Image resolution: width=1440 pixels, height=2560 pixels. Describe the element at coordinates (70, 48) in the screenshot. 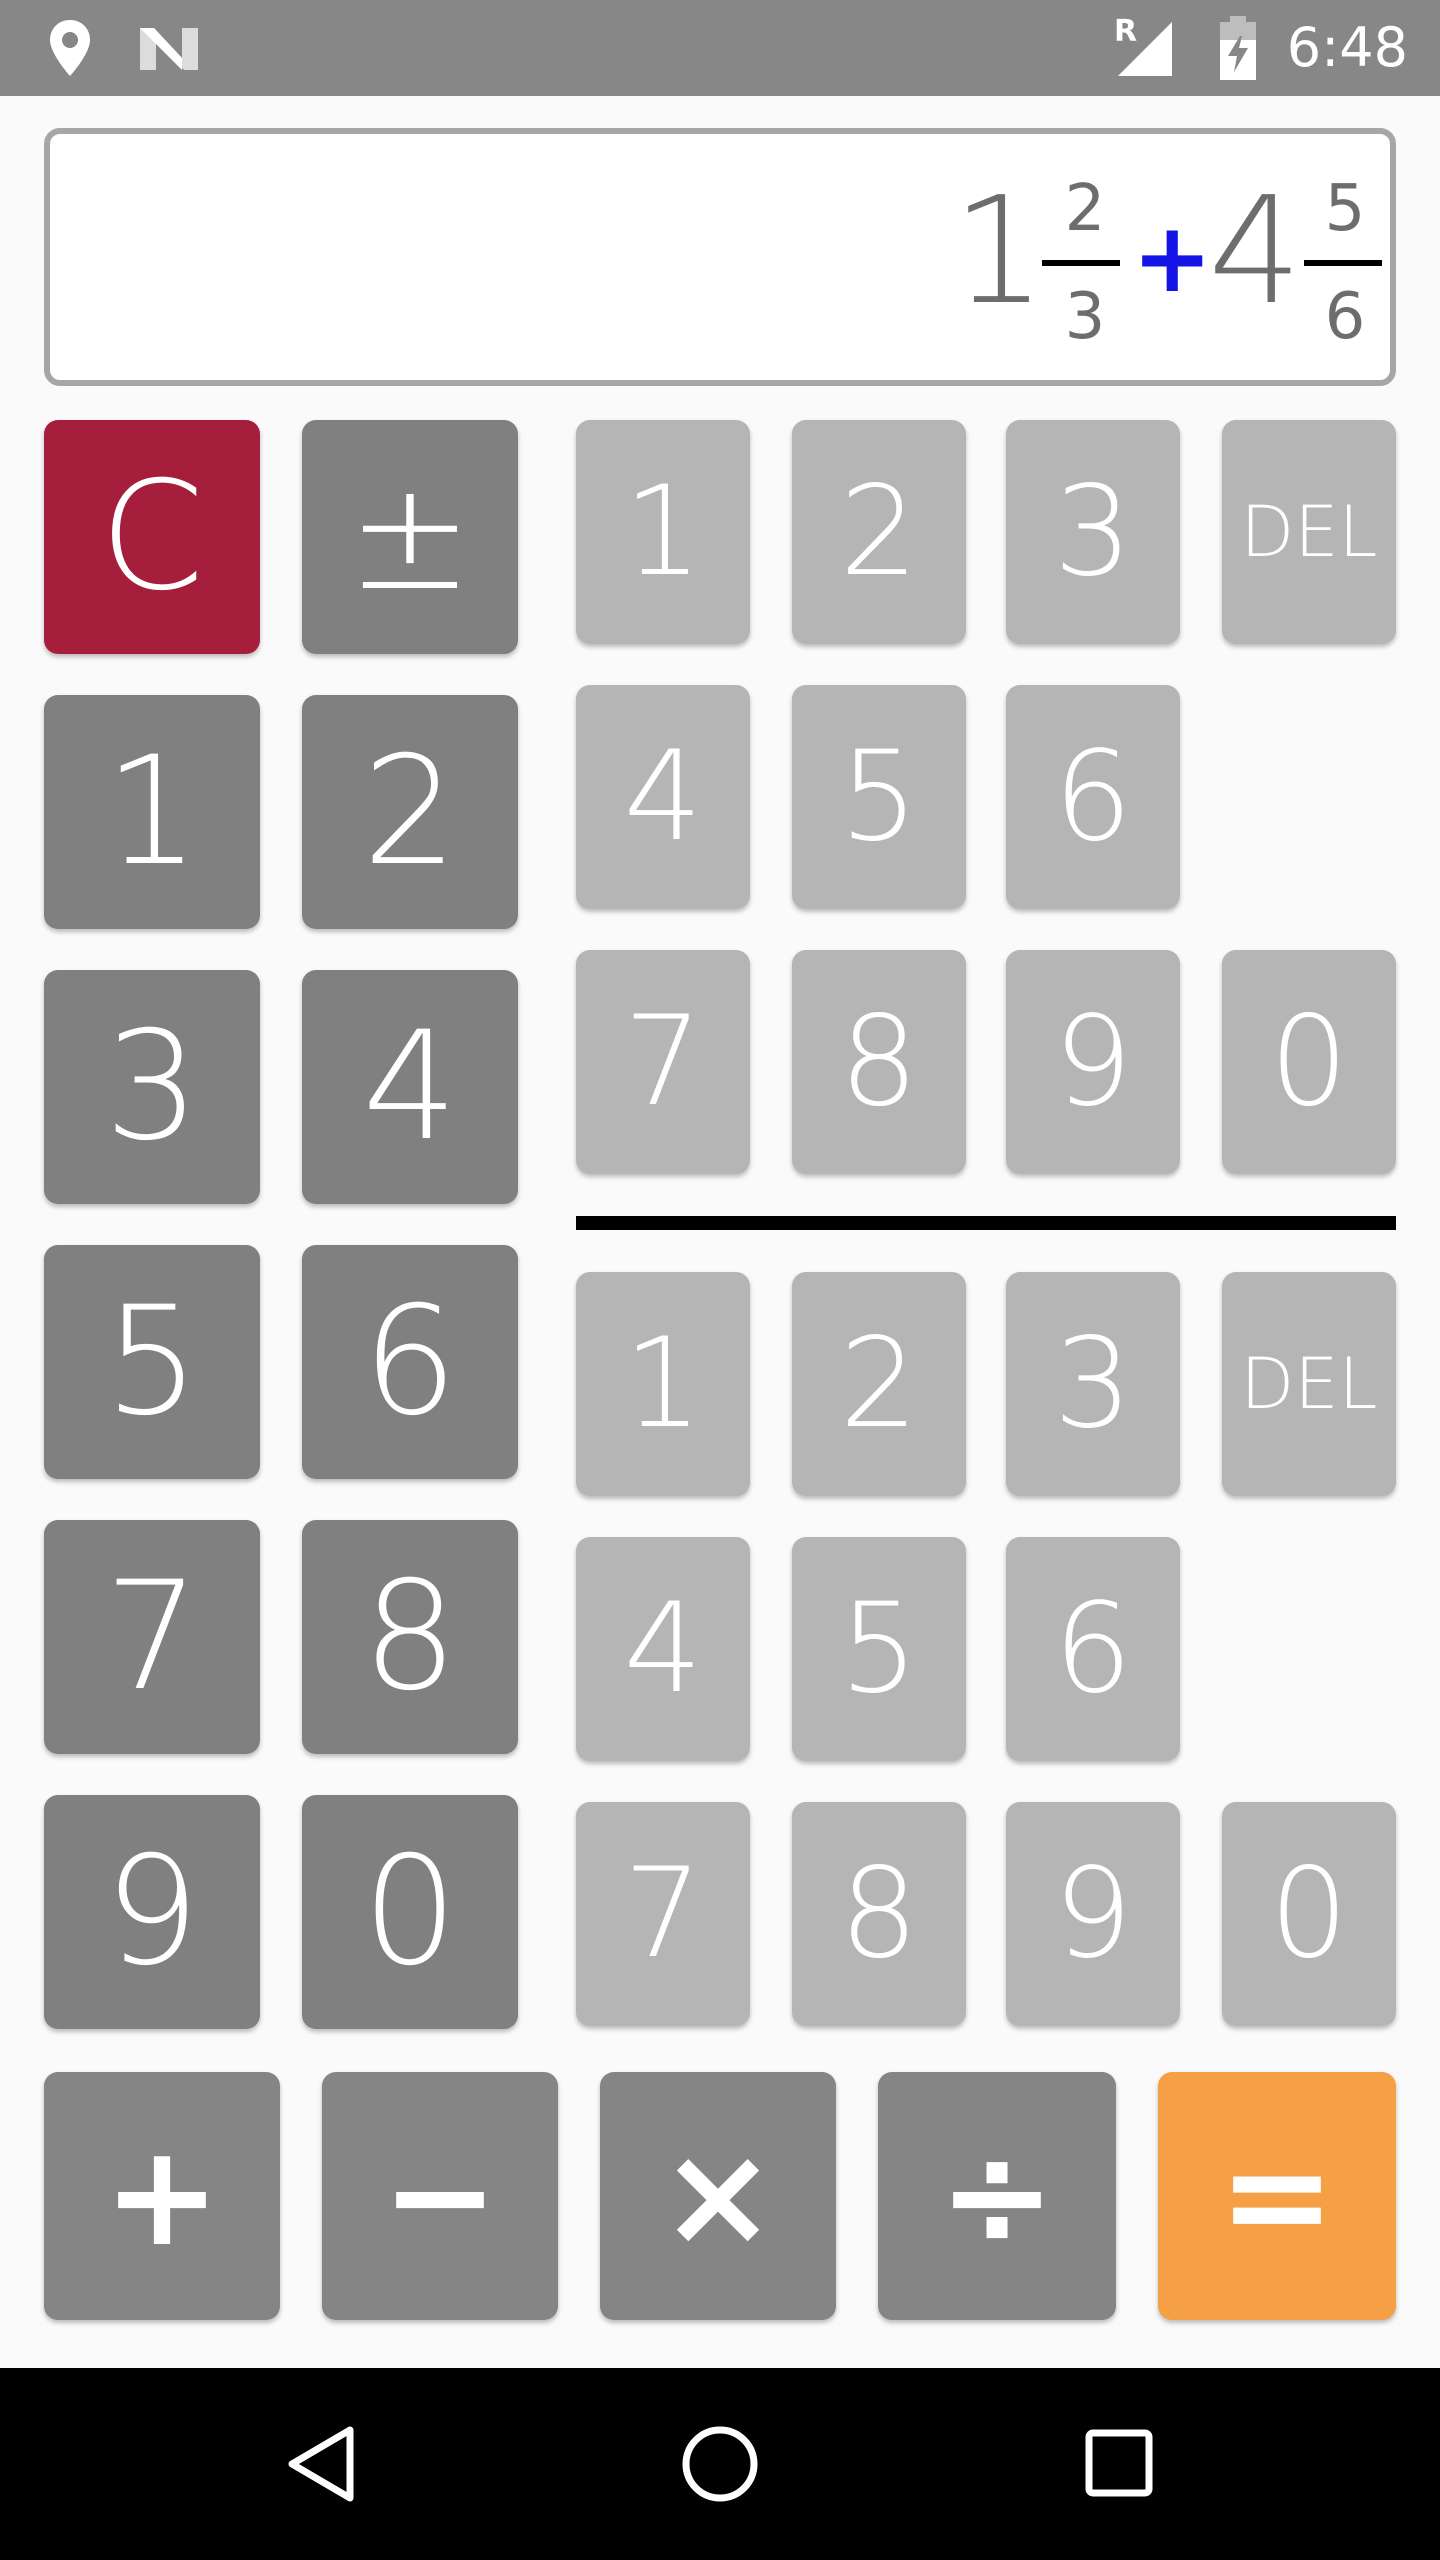

I see `location-icon` at that location.